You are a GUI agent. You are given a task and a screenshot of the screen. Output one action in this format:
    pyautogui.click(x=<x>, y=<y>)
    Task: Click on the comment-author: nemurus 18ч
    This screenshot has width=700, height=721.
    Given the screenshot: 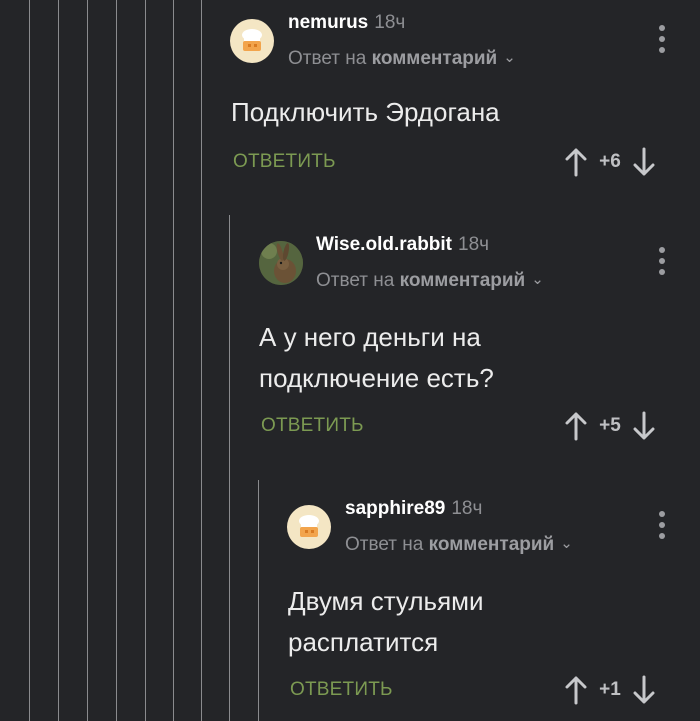 What is the action you would take?
    pyautogui.click(x=346, y=23)
    